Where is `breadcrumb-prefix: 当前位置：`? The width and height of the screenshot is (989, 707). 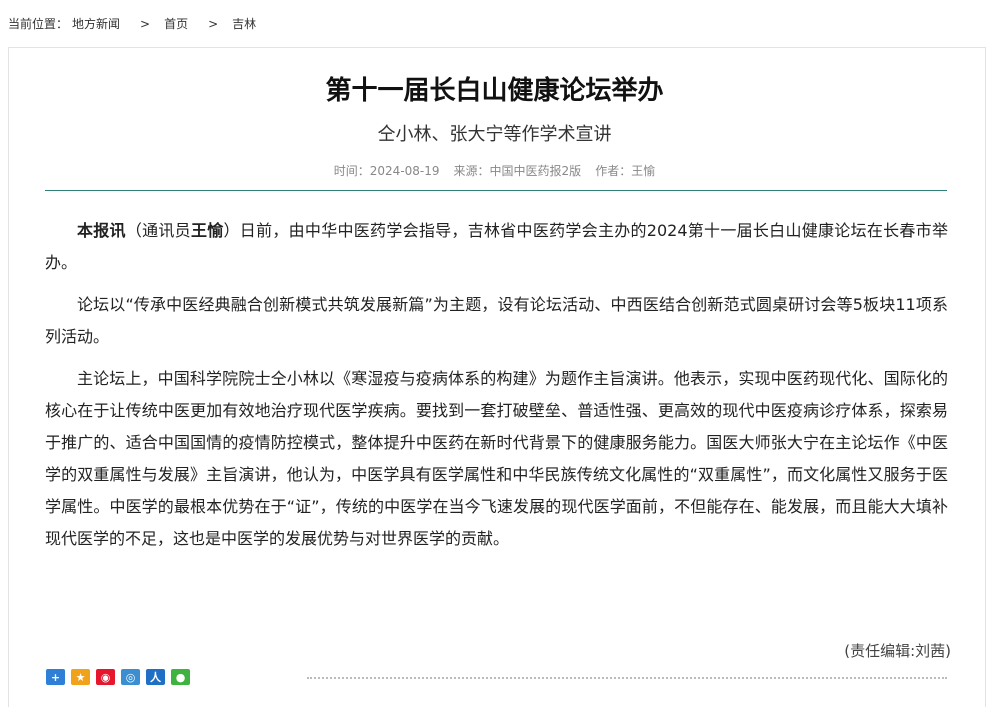
breadcrumb-prefix: 当前位置： is located at coordinates (38, 24).